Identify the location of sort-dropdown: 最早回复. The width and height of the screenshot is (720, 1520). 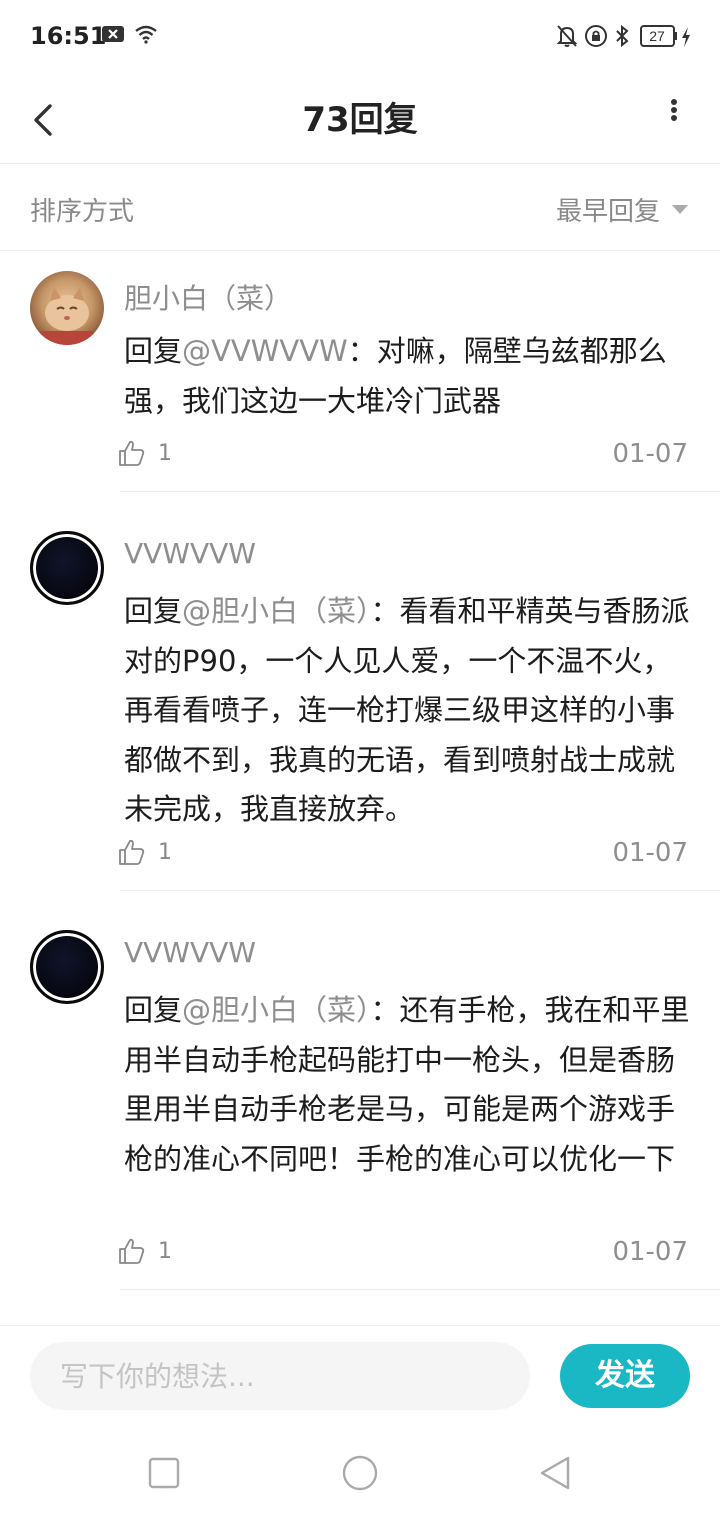
(622, 209).